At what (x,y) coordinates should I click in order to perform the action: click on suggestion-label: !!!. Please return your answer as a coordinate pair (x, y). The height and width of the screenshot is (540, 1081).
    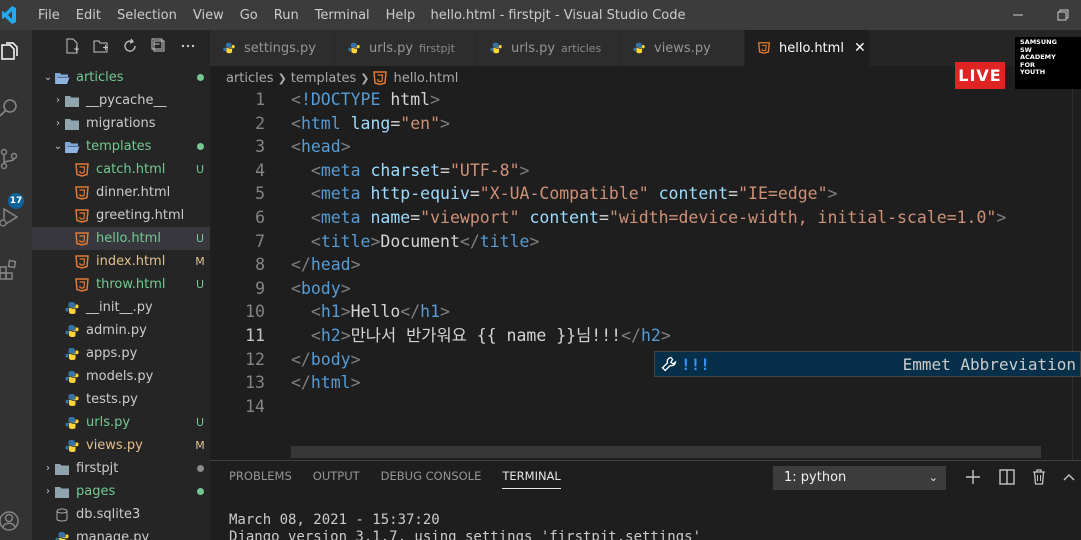
    Looking at the image, I should click on (695, 364).